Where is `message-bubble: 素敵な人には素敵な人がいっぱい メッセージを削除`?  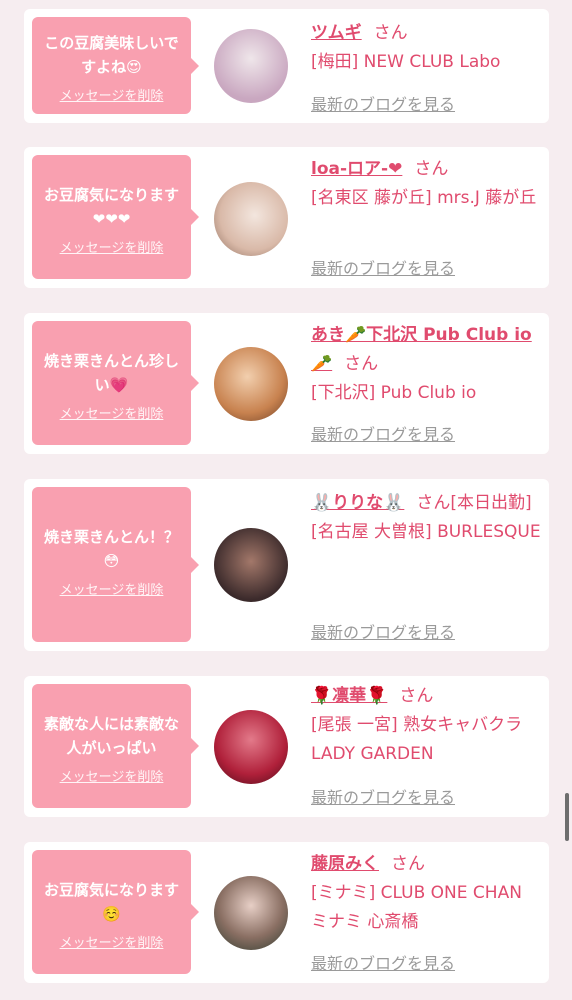
message-bubble: 素敵な人には素敵な人がいっぱい メッセージを削除 is located at coordinates (115, 746).